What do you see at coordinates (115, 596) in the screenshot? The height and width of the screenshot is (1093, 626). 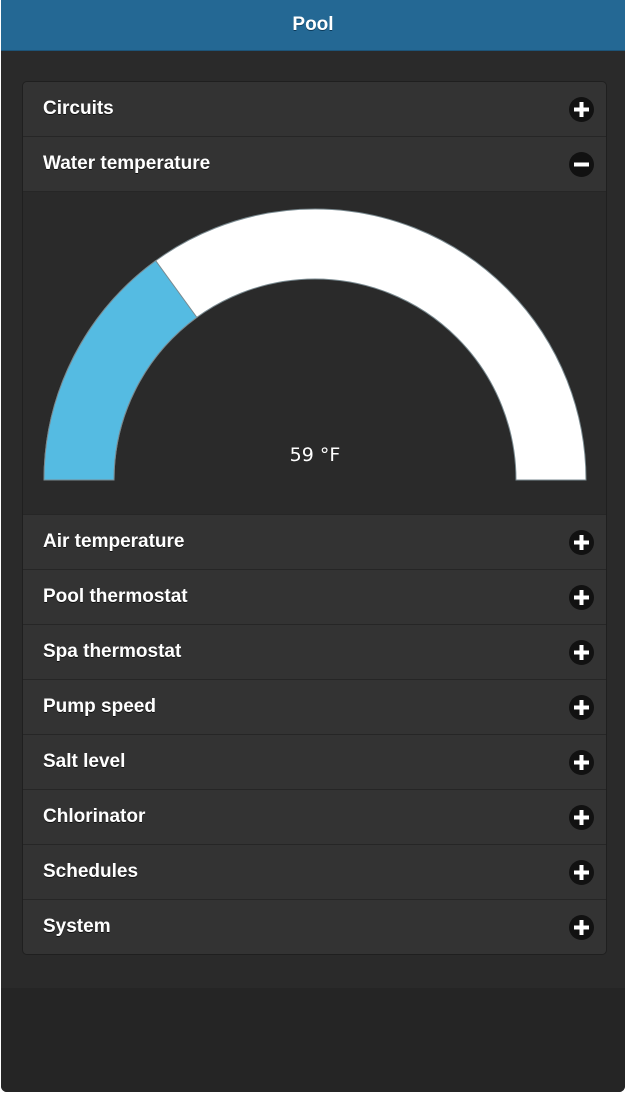 I see `section-label: Pool thermostat` at bounding box center [115, 596].